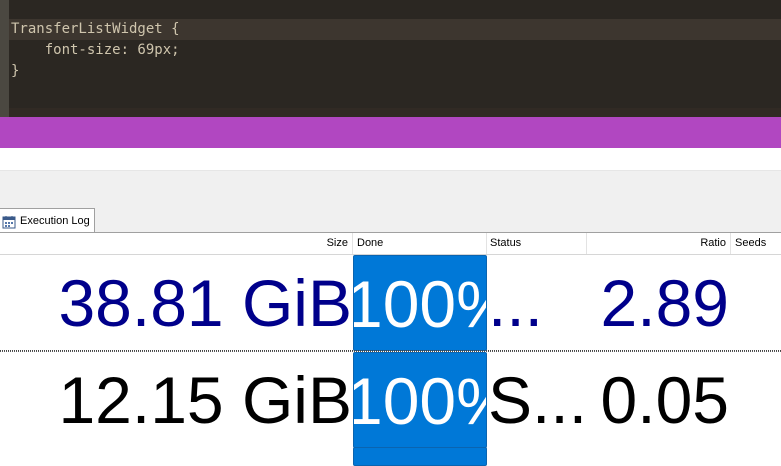 Image resolution: width=781 pixels, height=466 pixels. Describe the element at coordinates (390, 220) in the screenshot. I see `tab-bar: Execution Log` at that location.